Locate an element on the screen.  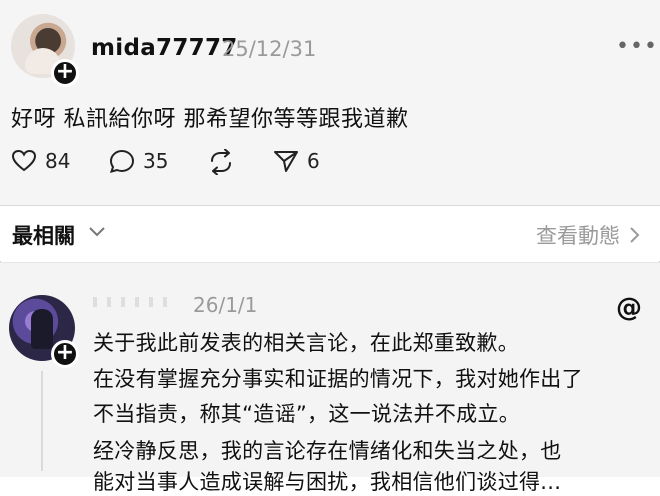
send-icon is located at coordinates (286, 161).